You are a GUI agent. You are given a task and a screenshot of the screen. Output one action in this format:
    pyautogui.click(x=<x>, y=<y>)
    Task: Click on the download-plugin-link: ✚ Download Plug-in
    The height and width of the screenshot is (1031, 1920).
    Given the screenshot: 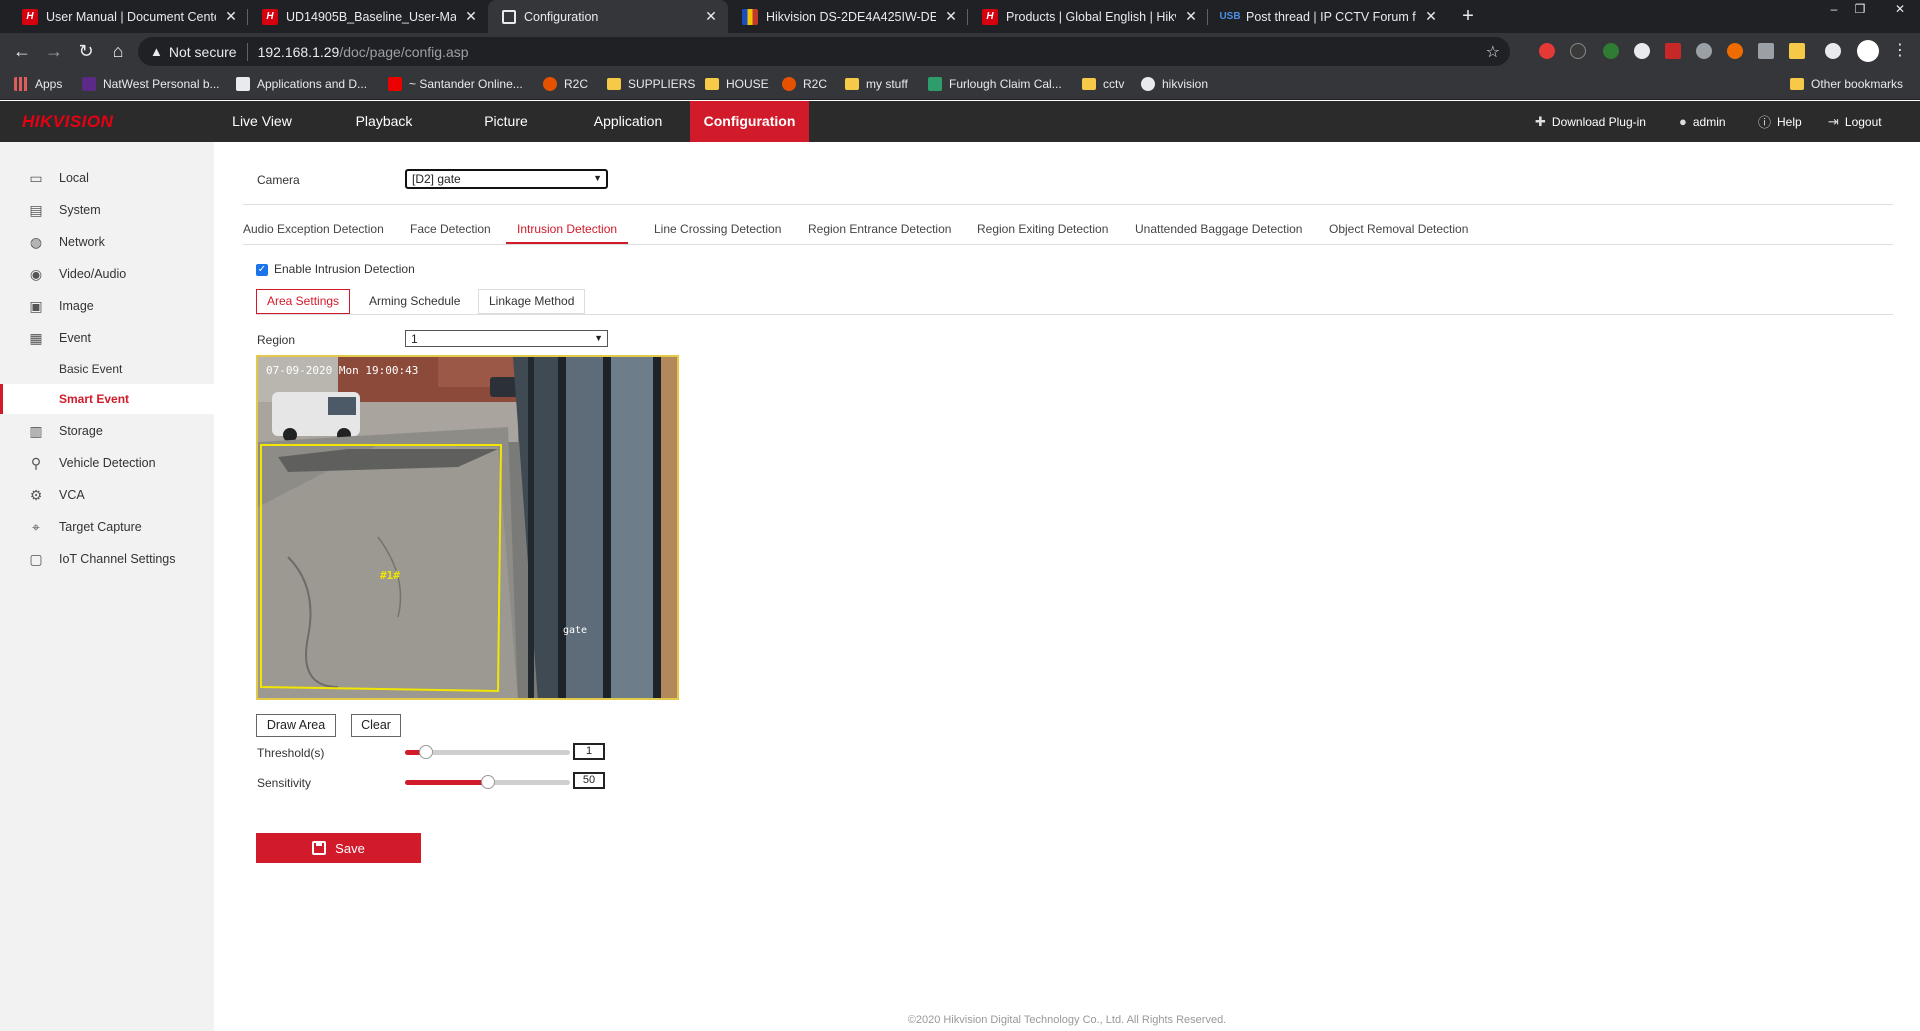 What is the action you would take?
    pyautogui.click(x=1590, y=121)
    